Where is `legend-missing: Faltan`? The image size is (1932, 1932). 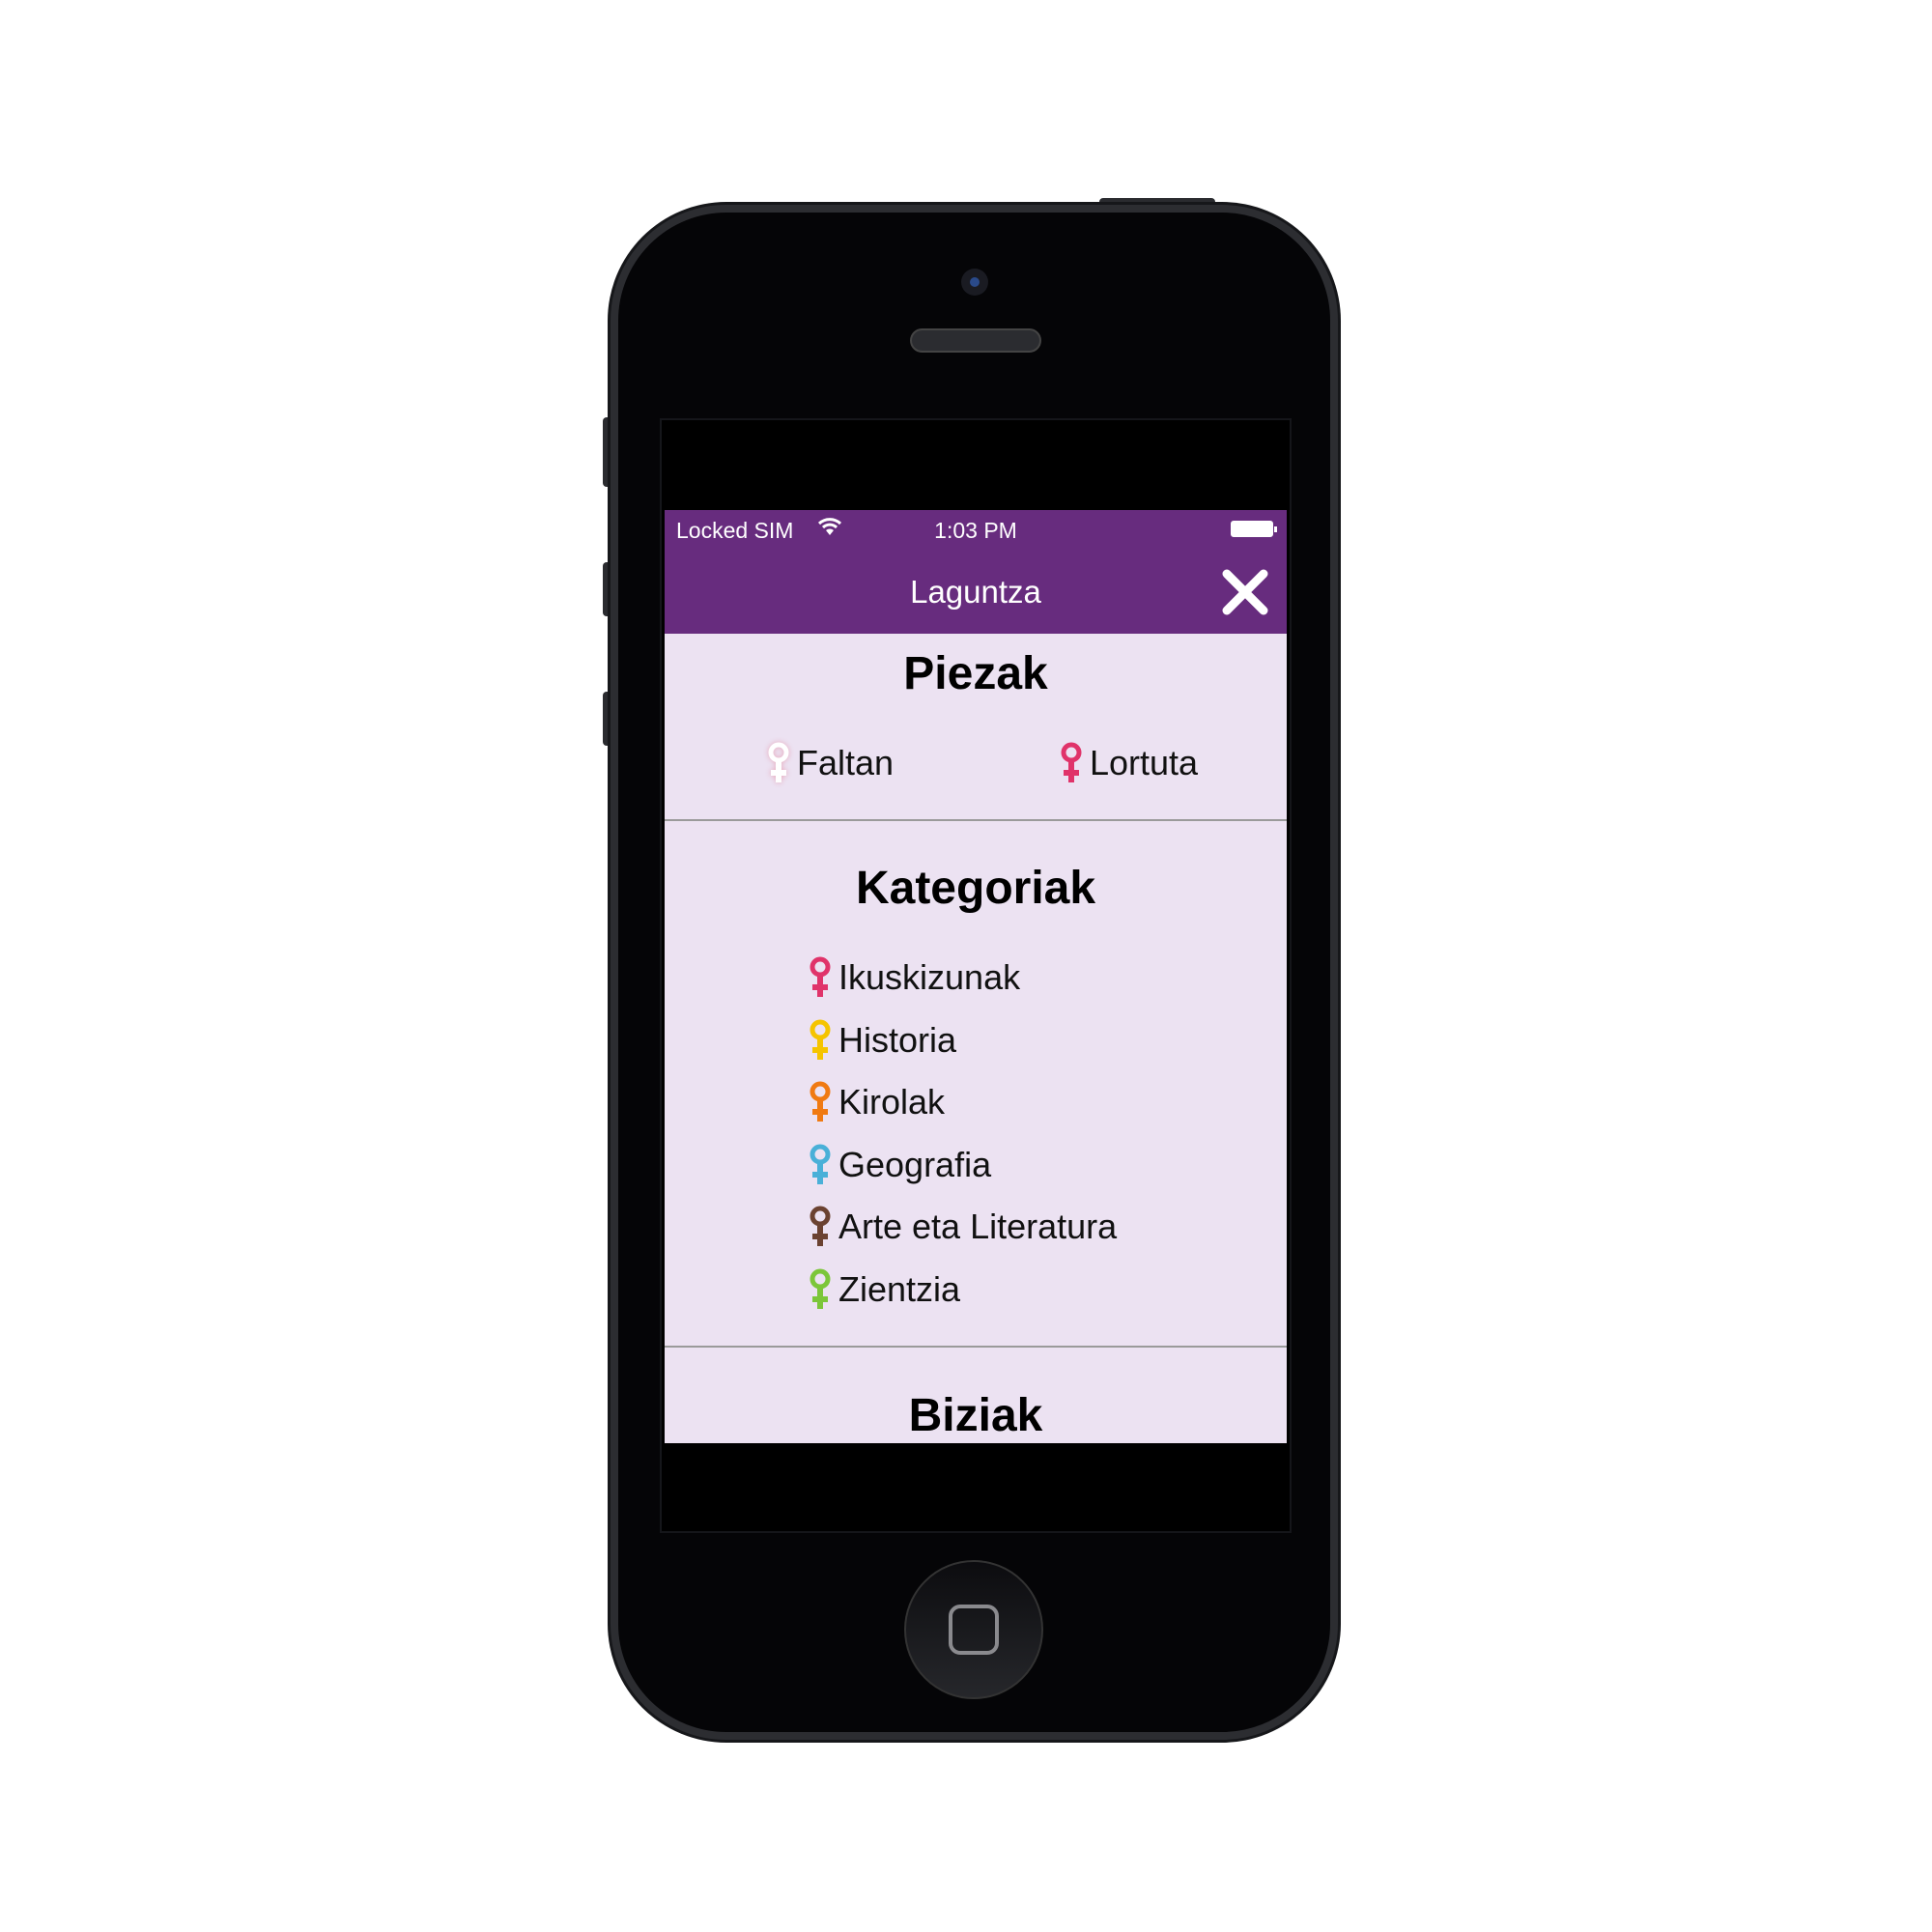 legend-missing: Faltan is located at coordinates (830, 763).